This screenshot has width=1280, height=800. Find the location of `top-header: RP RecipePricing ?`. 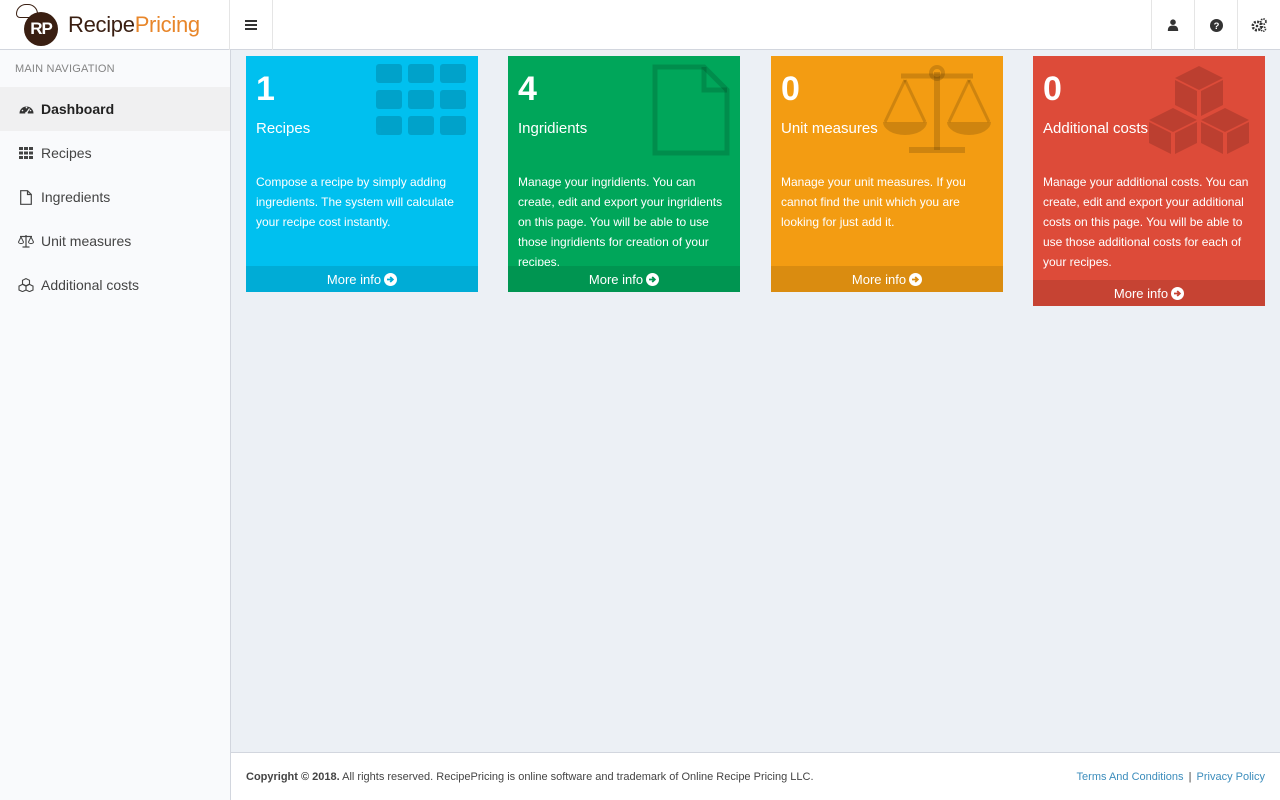

top-header: RP RecipePricing ? is located at coordinates (640, 25).